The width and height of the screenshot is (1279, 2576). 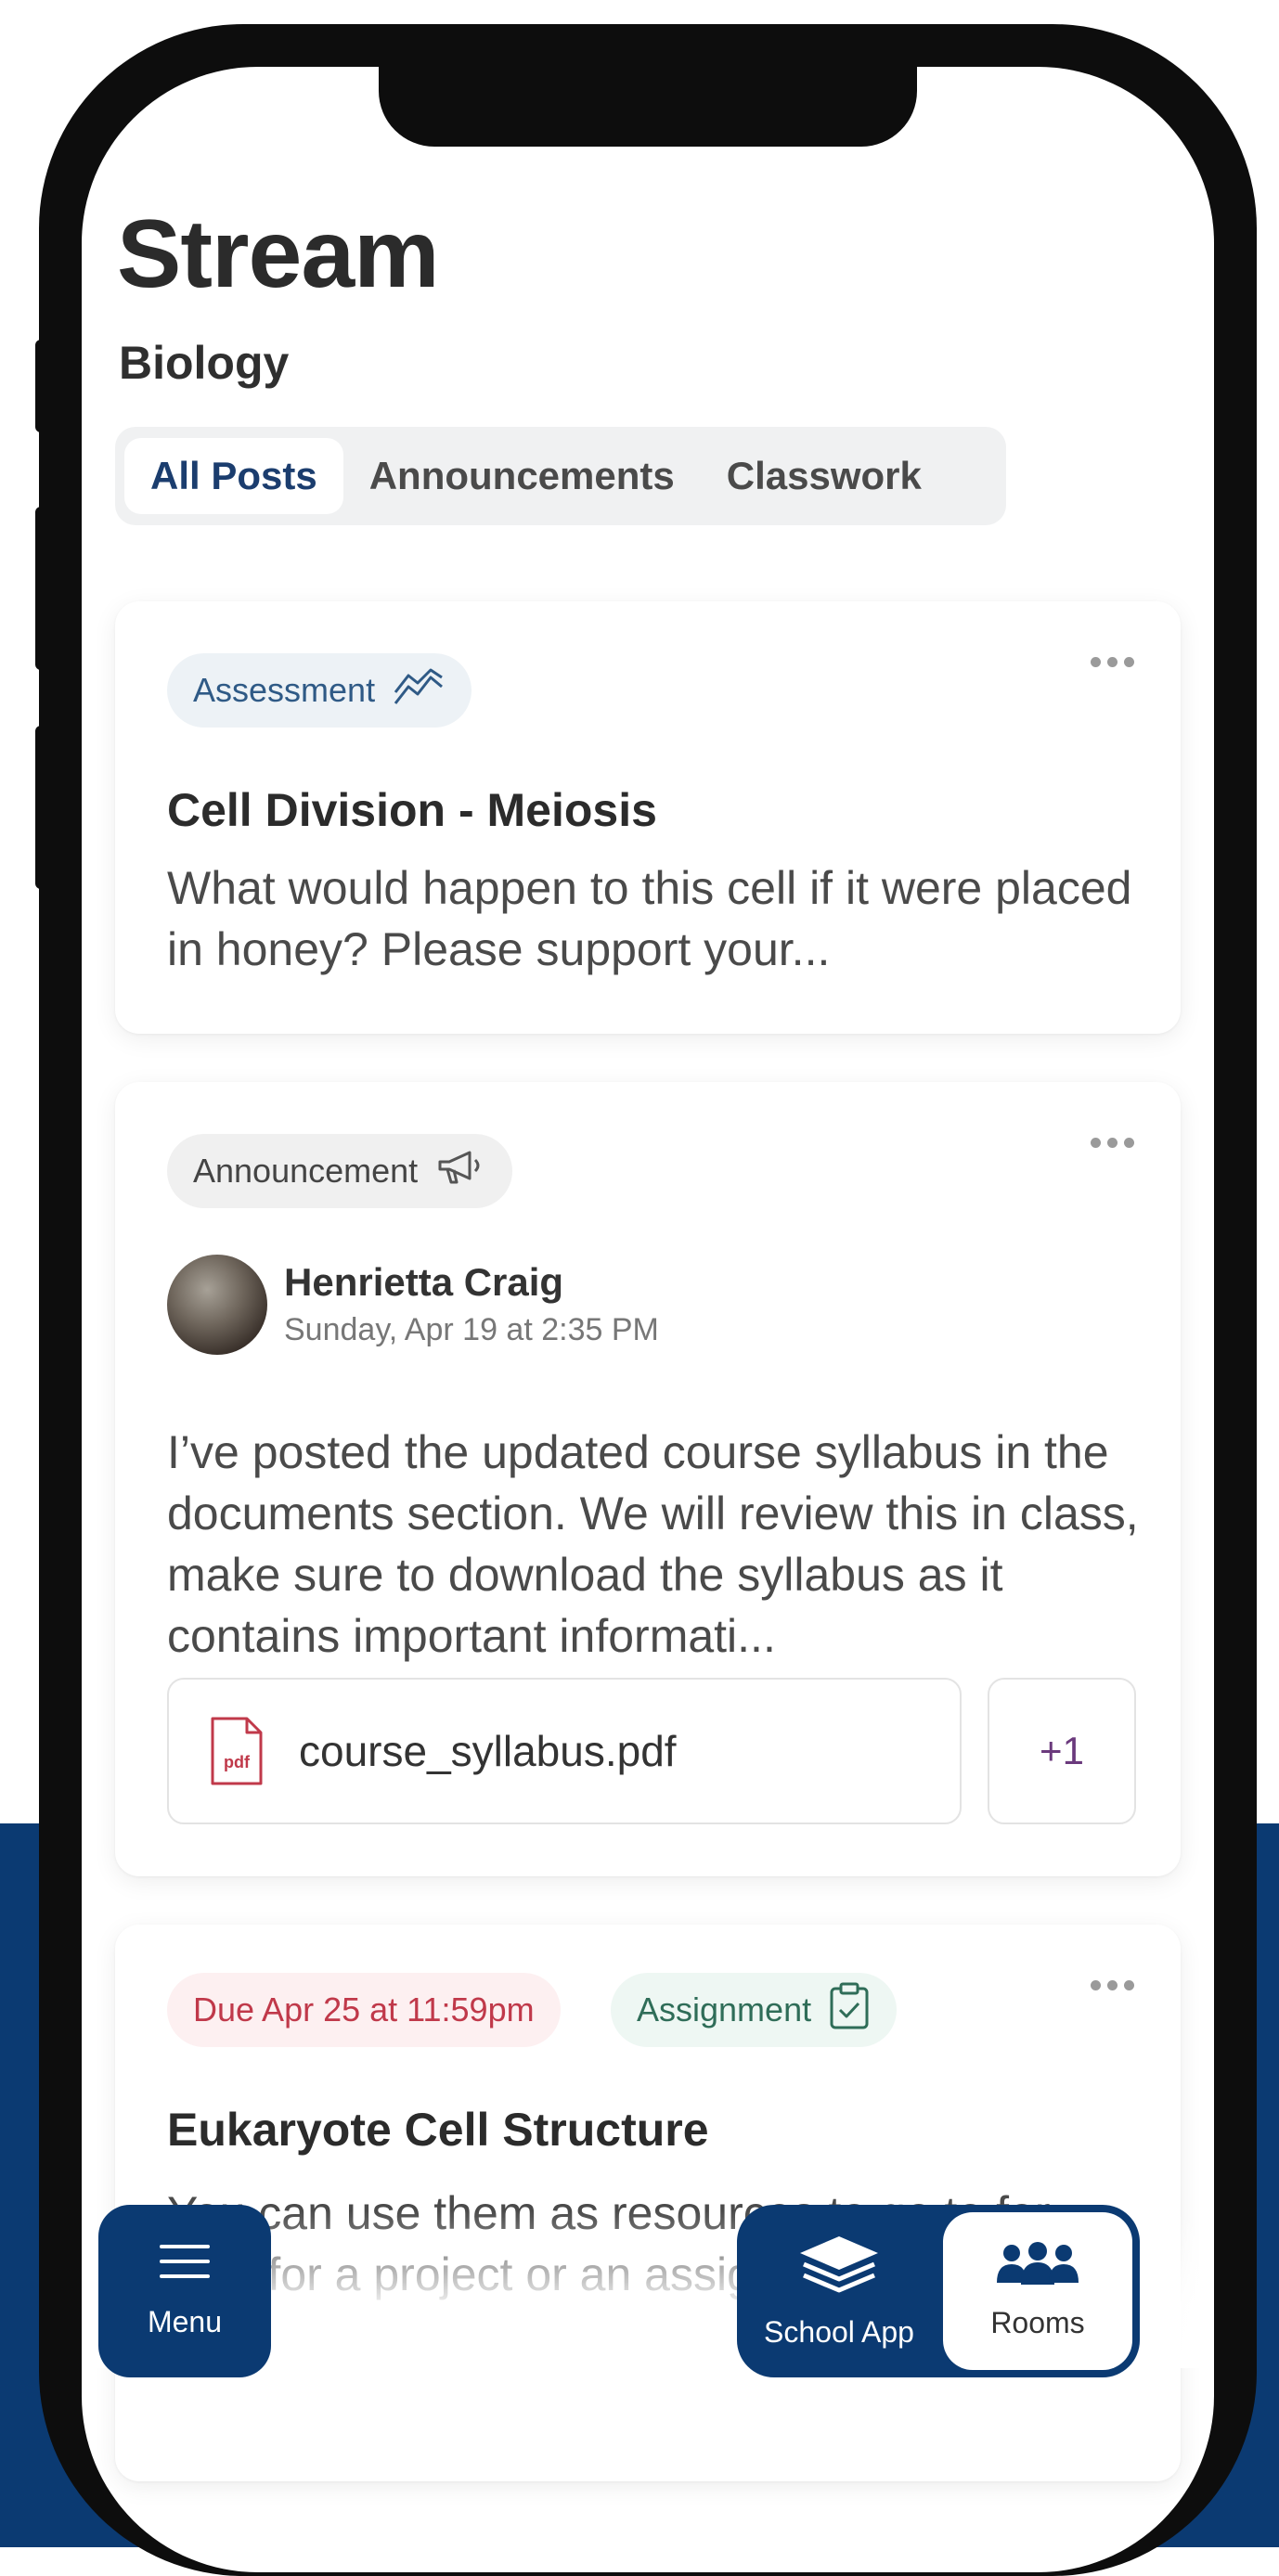 I want to click on rooms-label: Rooms, so click(x=1038, y=2322).